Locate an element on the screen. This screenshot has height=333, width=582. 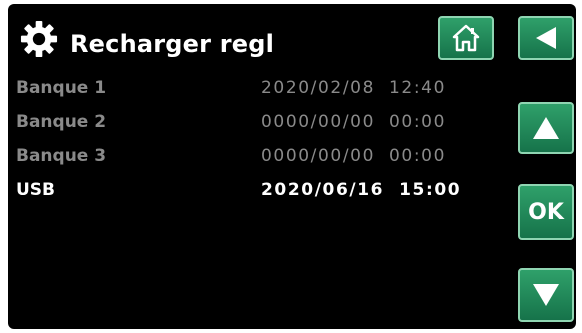
slot-name: Banque 2 is located at coordinates (61, 122).